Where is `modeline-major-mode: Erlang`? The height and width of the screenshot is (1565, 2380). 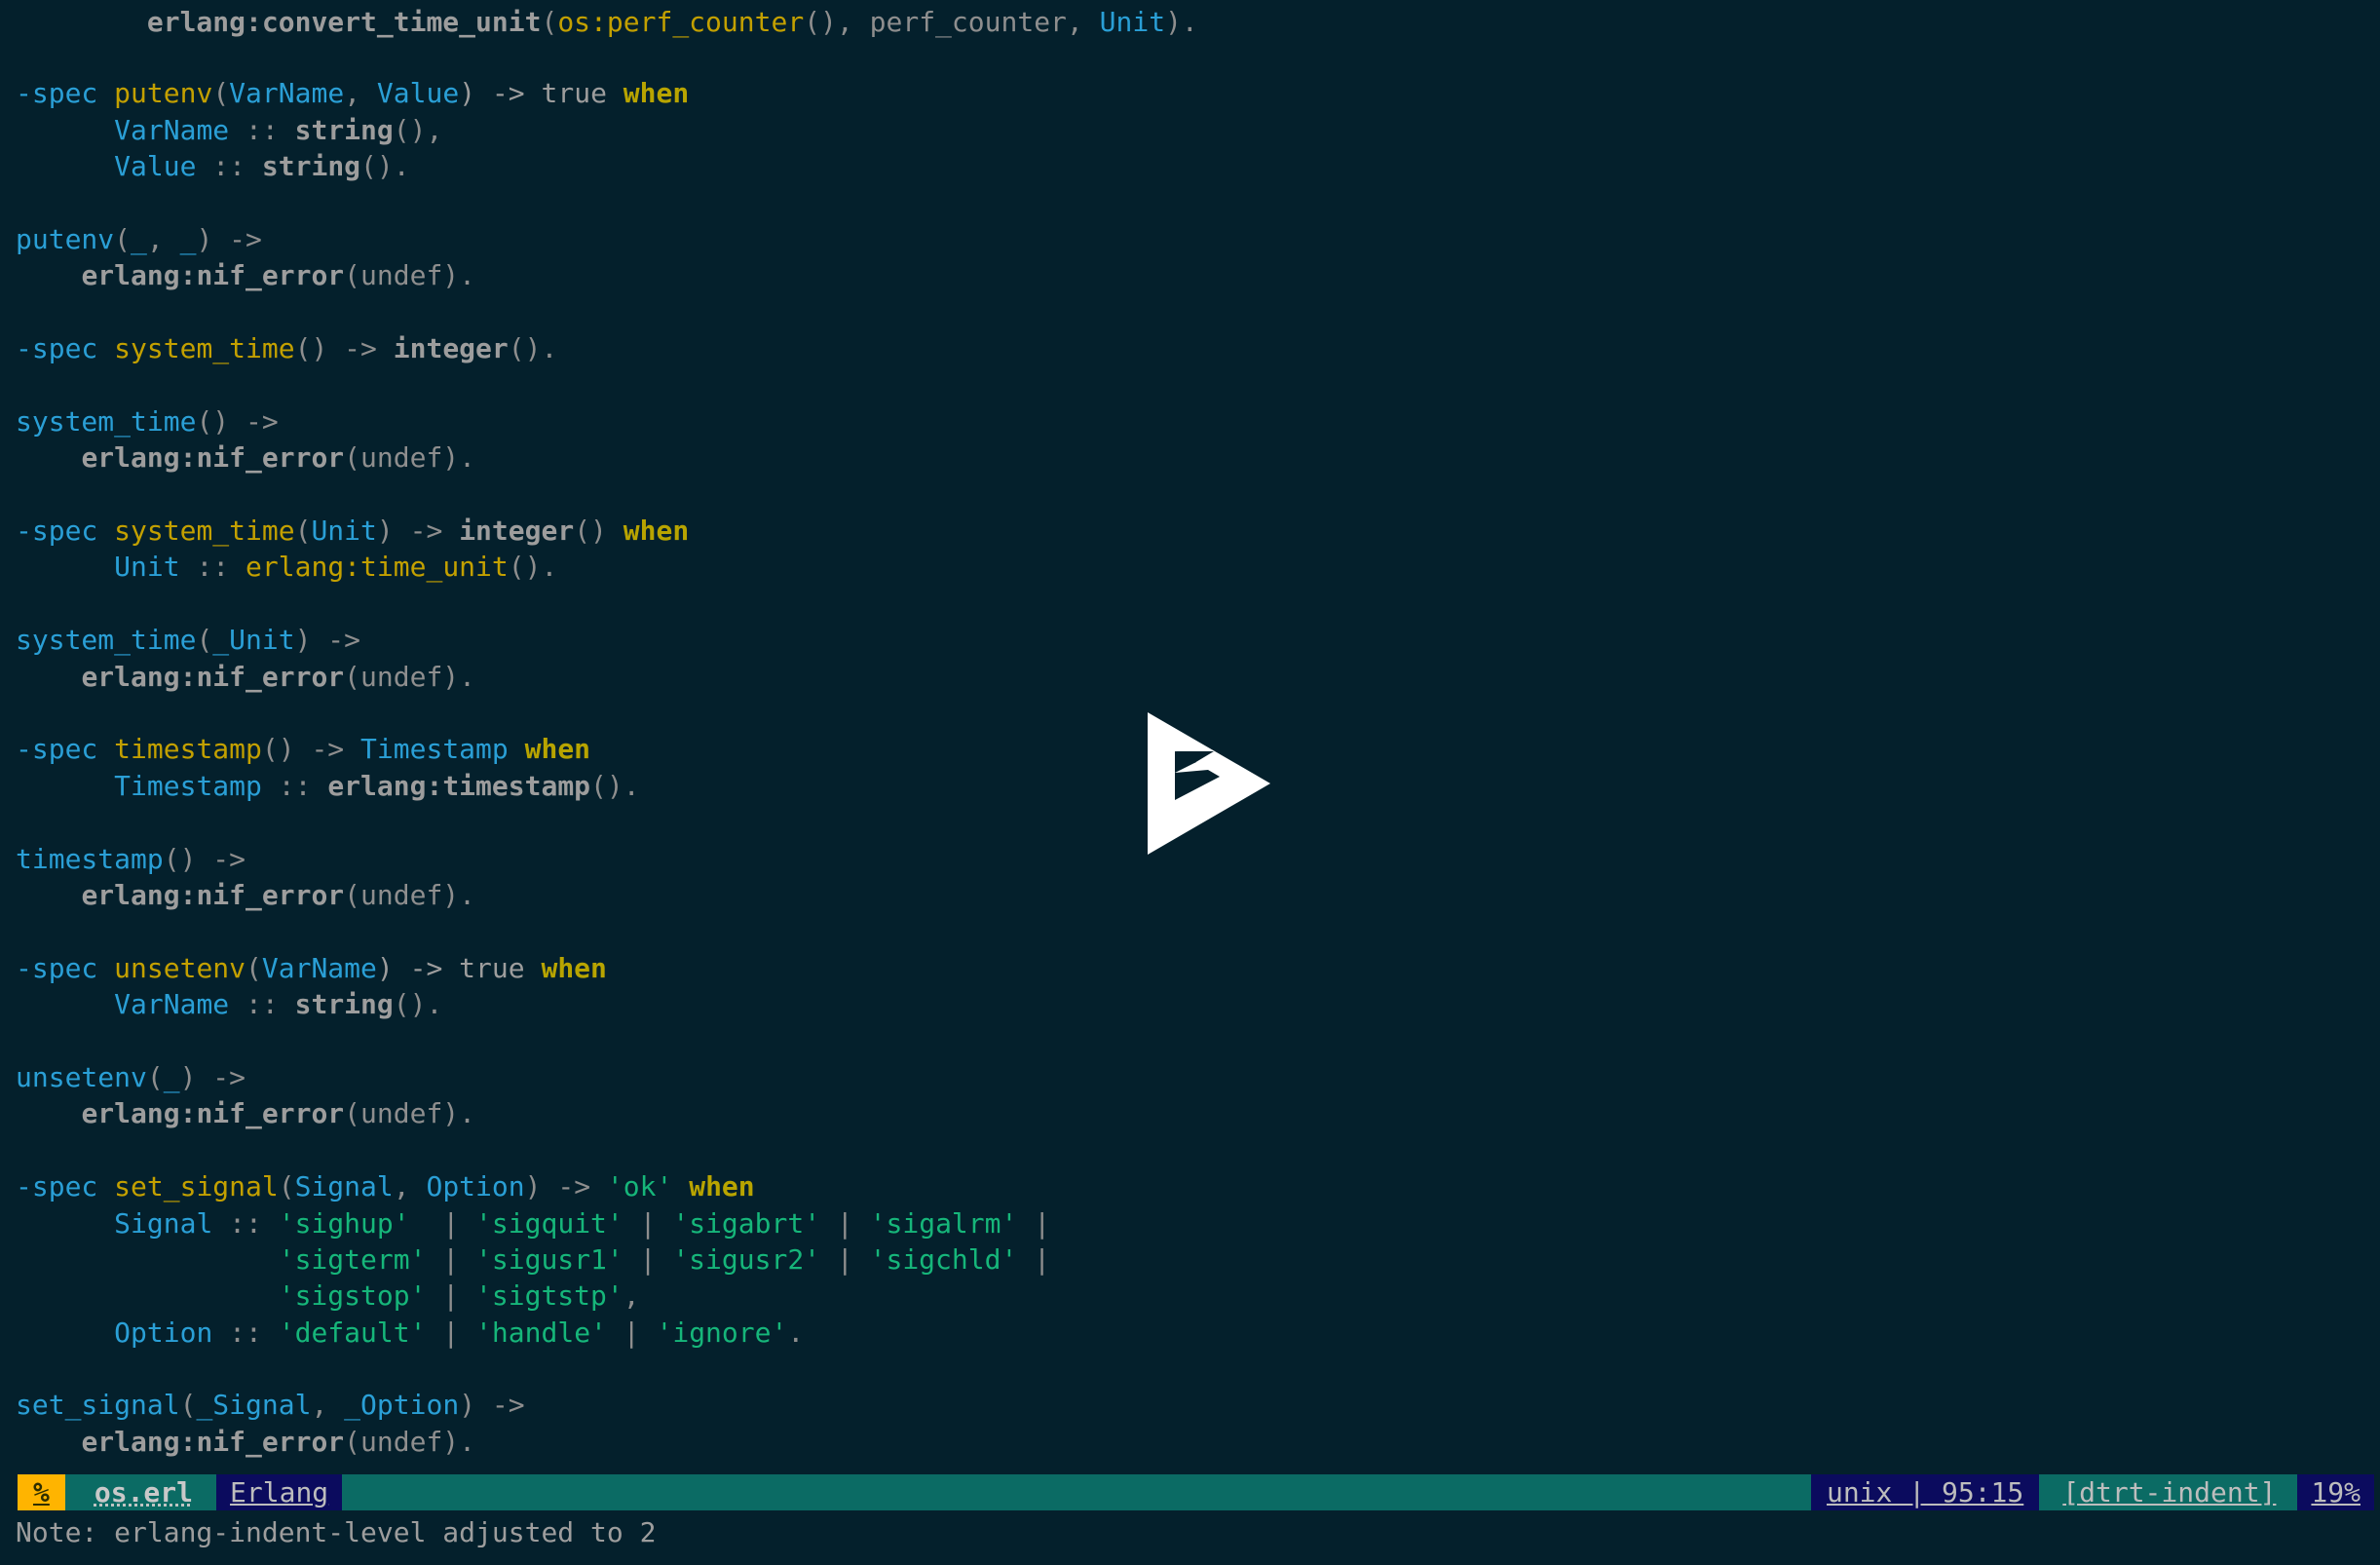
modeline-major-mode: Erlang is located at coordinates (279, 1492).